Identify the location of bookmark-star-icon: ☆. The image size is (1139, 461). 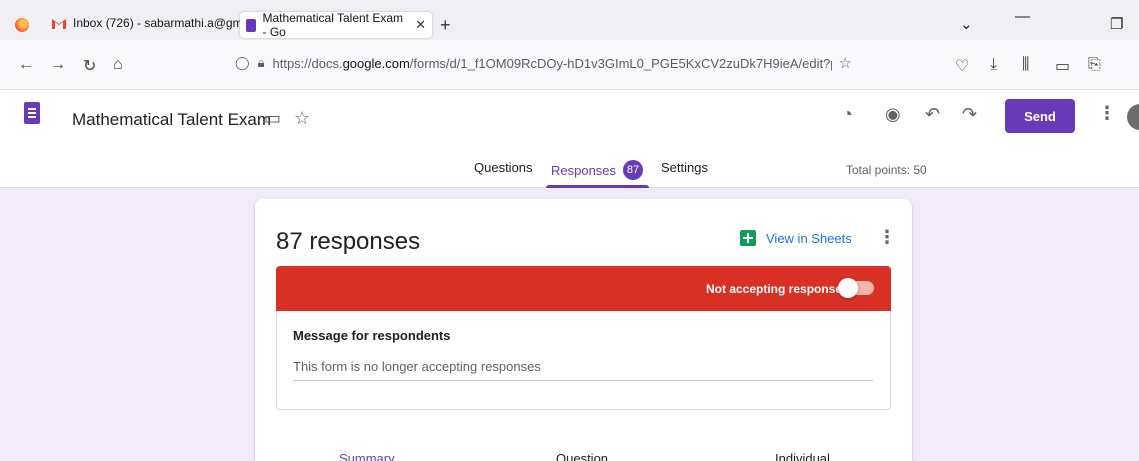
(844, 63).